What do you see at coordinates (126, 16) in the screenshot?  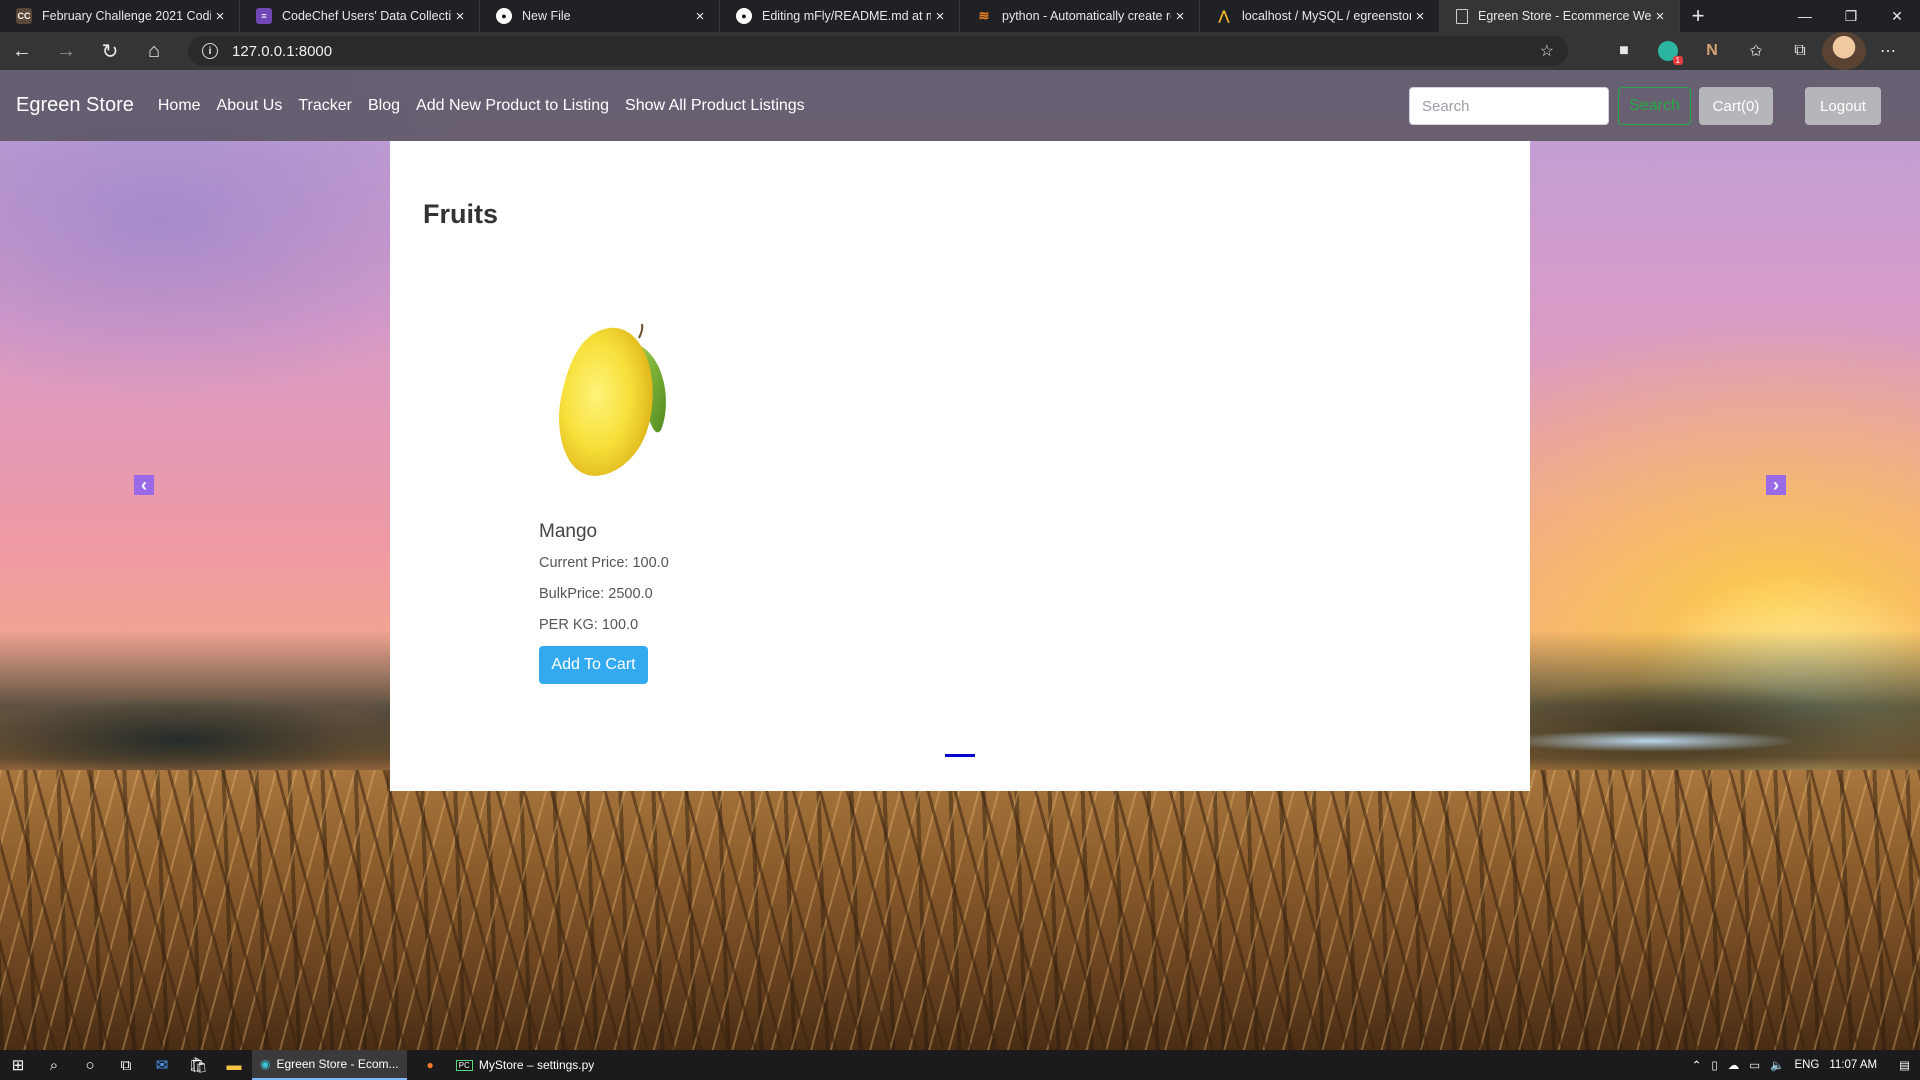 I see `tab-title: February Challenge 2021 Coding` at bounding box center [126, 16].